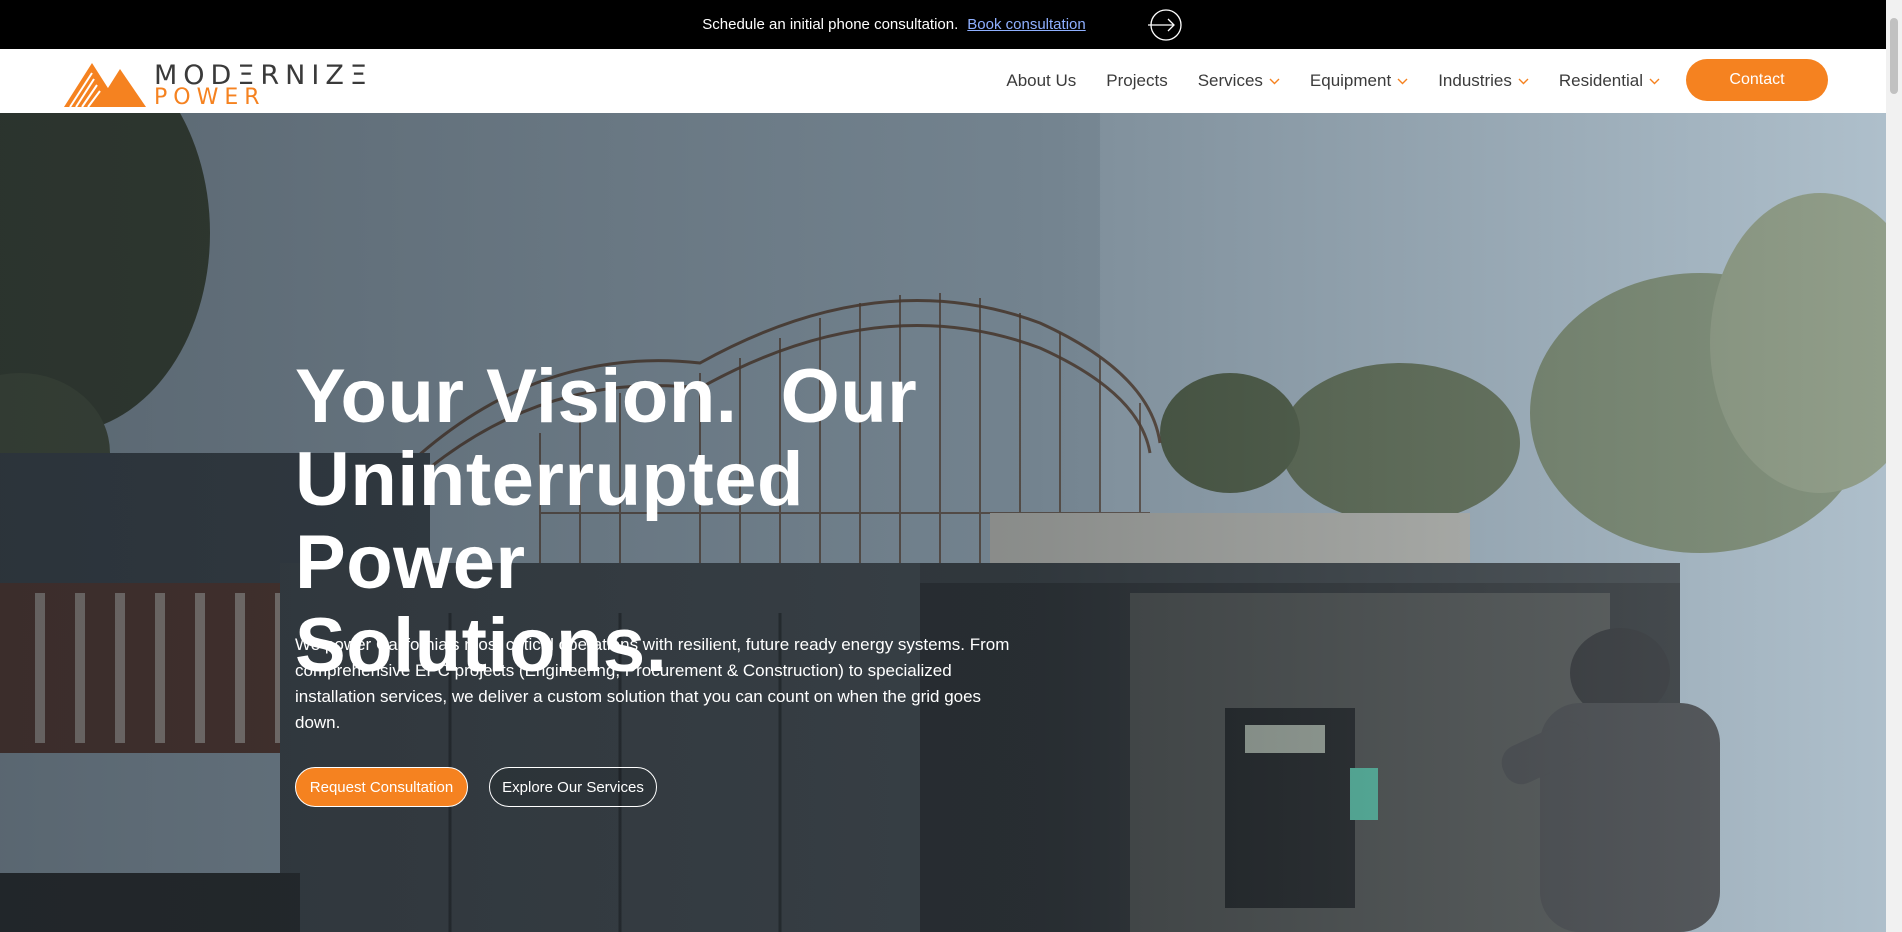 The height and width of the screenshot is (932, 1902). I want to click on explore-services-button: Explore Our Services, so click(573, 787).